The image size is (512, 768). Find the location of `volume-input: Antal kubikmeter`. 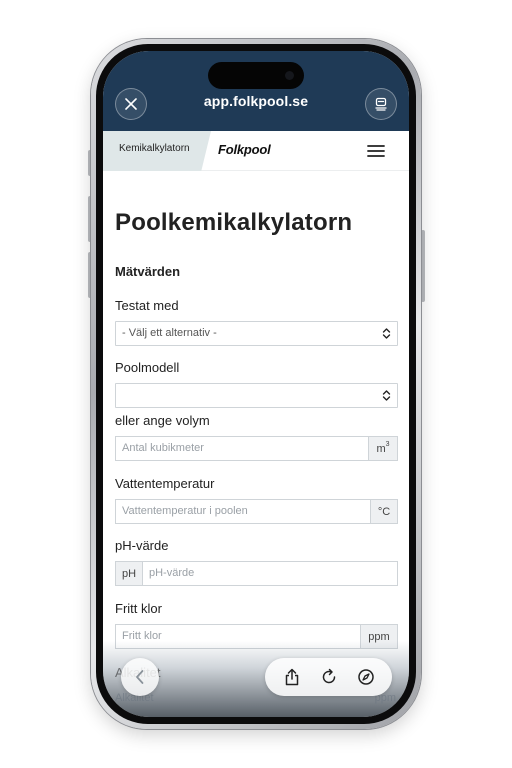

volume-input: Antal kubikmeter is located at coordinates (242, 448).